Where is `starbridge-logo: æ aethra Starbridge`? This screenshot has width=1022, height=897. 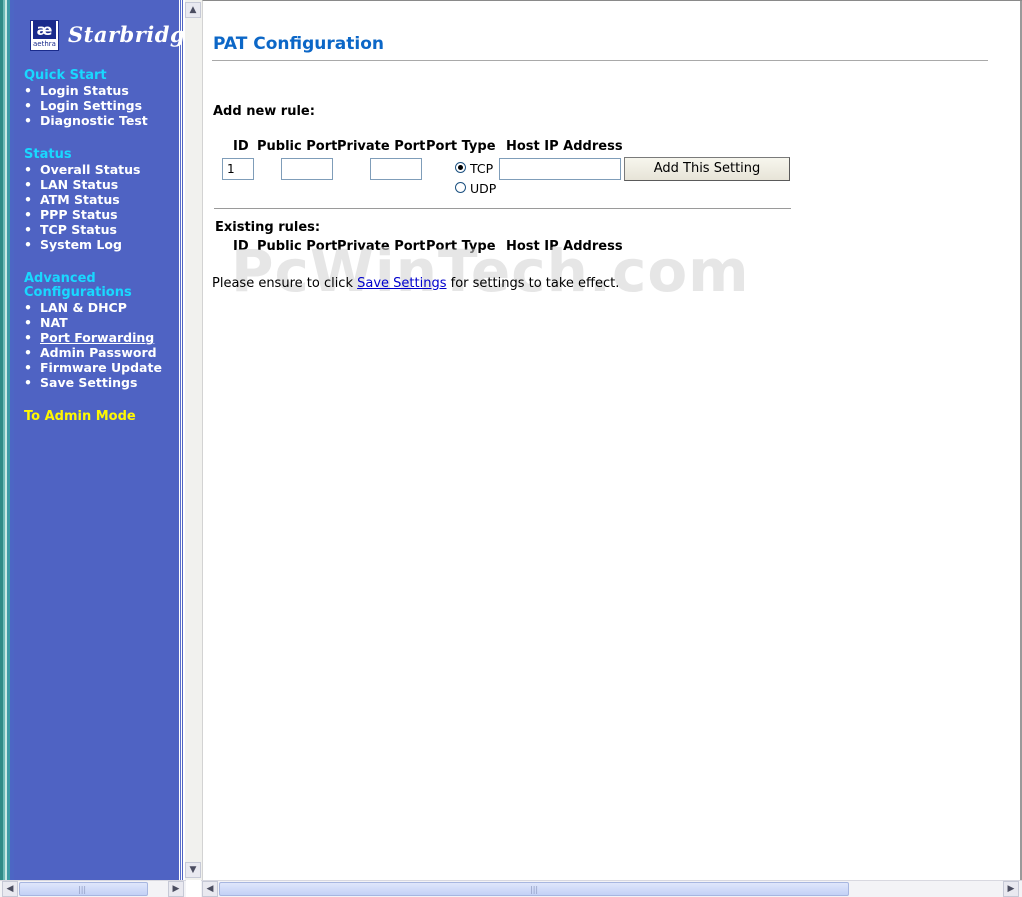 starbridge-logo: æ aethra Starbridge is located at coordinates (114, 37).